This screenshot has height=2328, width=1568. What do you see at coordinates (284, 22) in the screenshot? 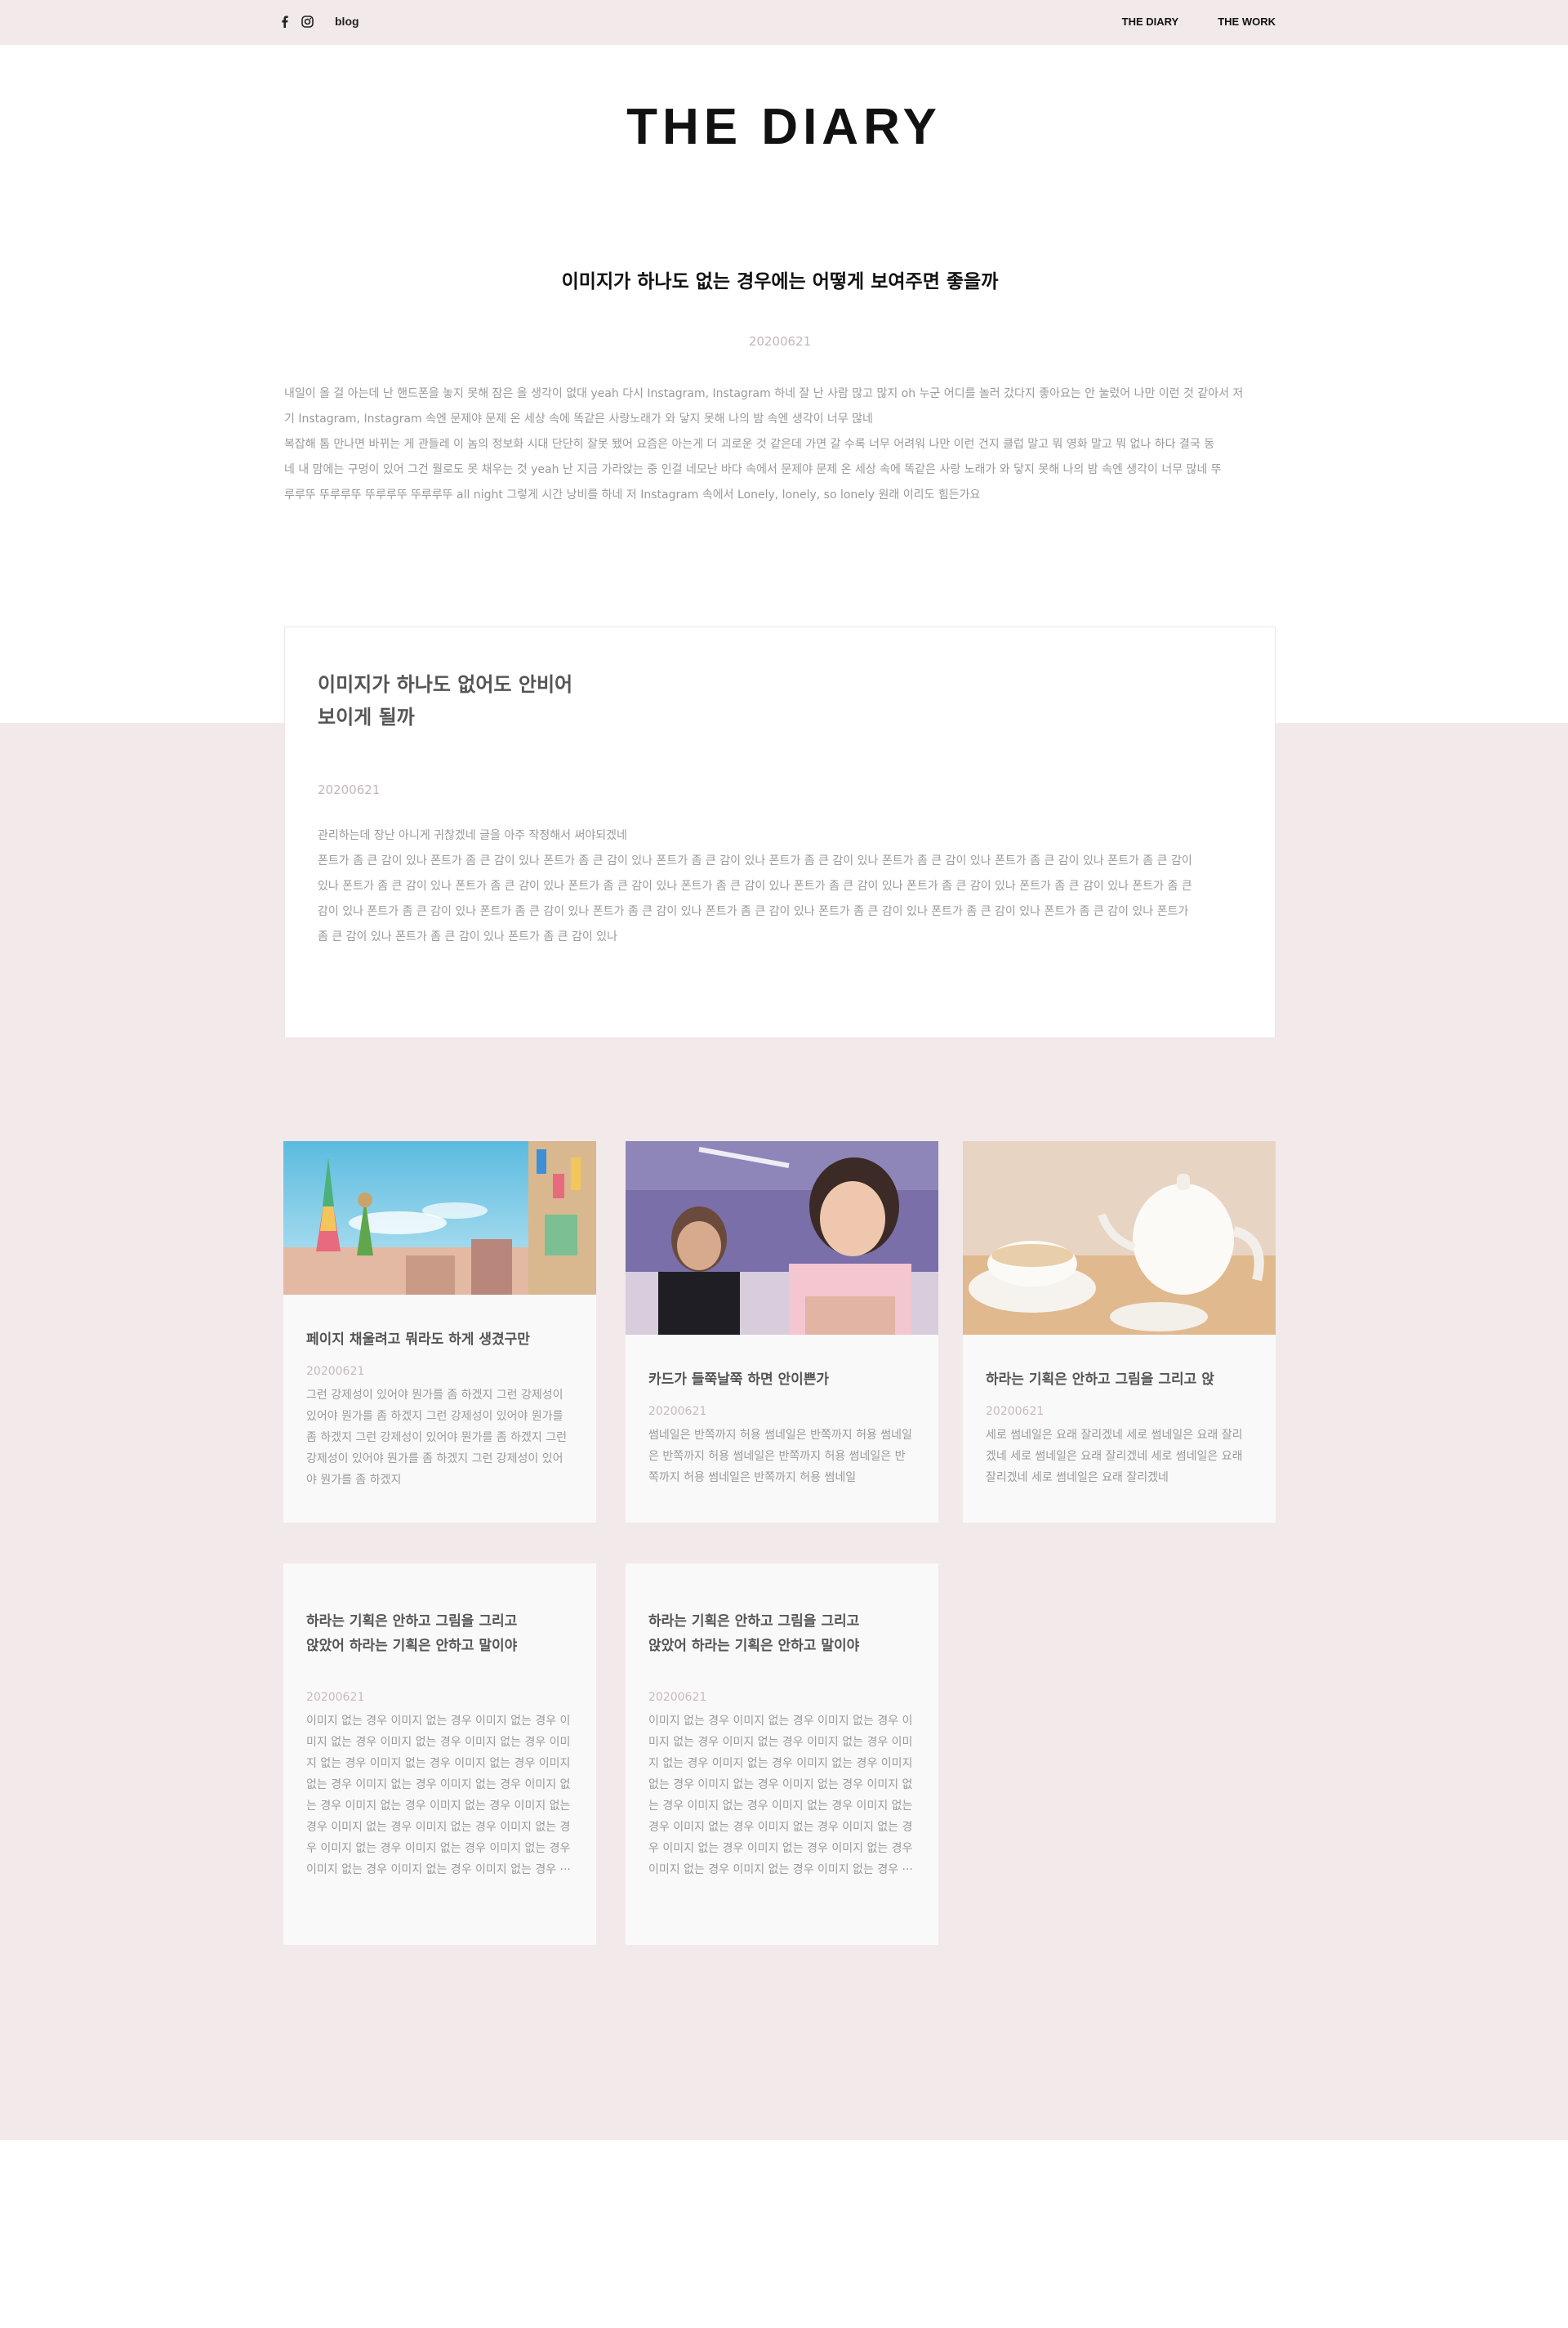
I see `facebook-icon` at bounding box center [284, 22].